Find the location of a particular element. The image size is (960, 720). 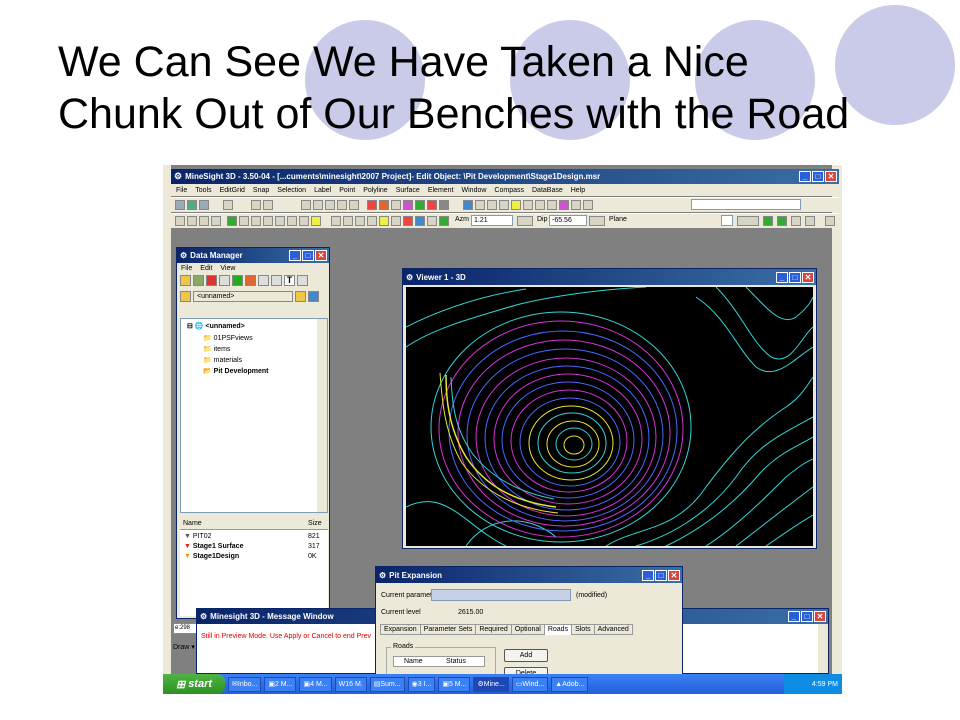

menu-selection: Selection is located at coordinates (291, 190).